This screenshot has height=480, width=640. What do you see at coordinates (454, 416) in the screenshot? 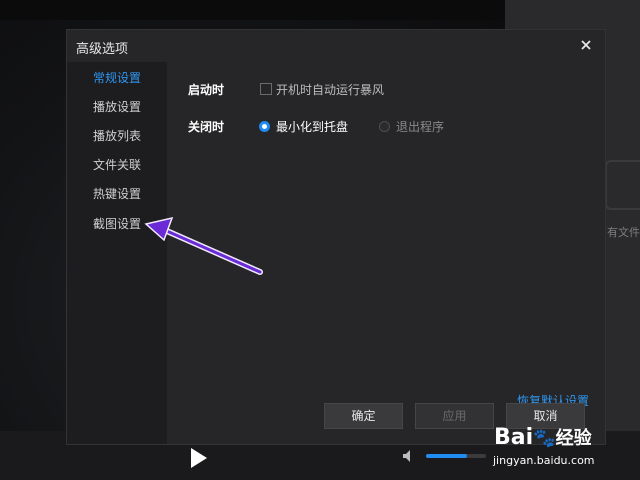
I see `apply-button: 应用` at bounding box center [454, 416].